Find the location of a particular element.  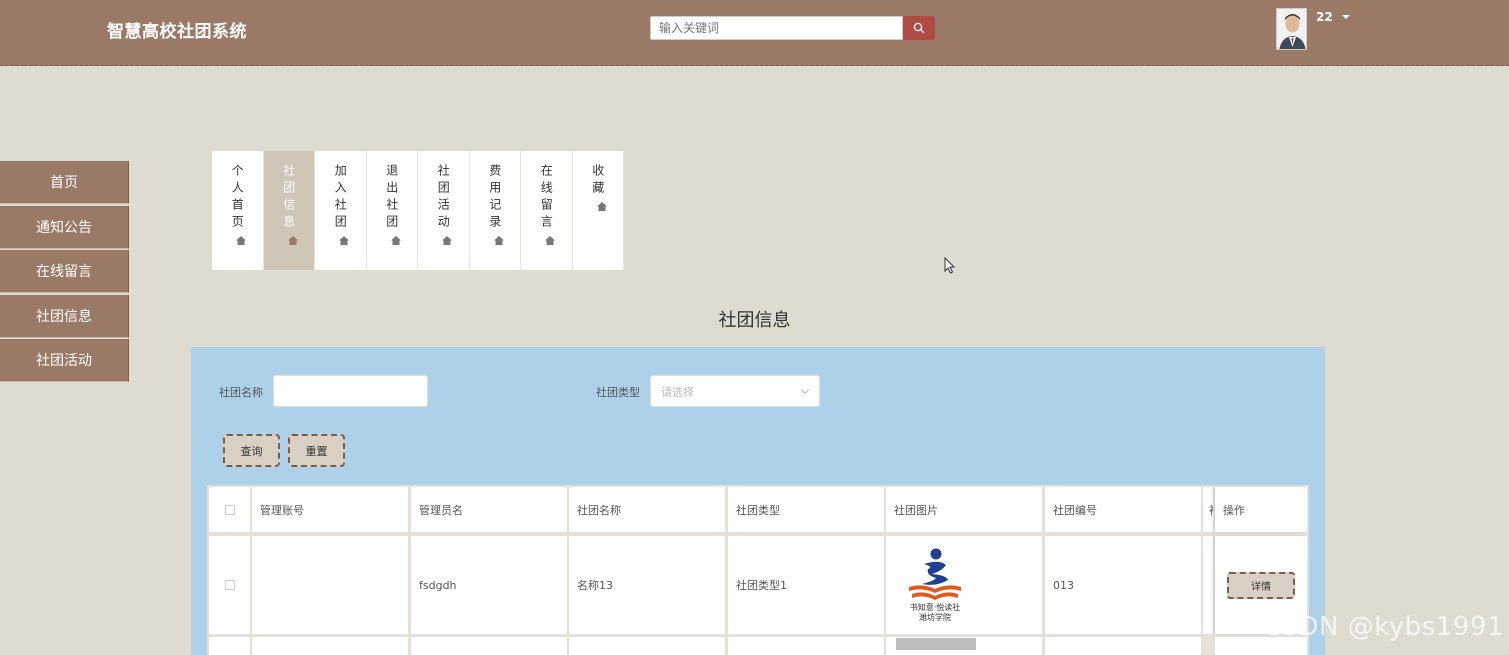

user-avatar is located at coordinates (1291, 29).